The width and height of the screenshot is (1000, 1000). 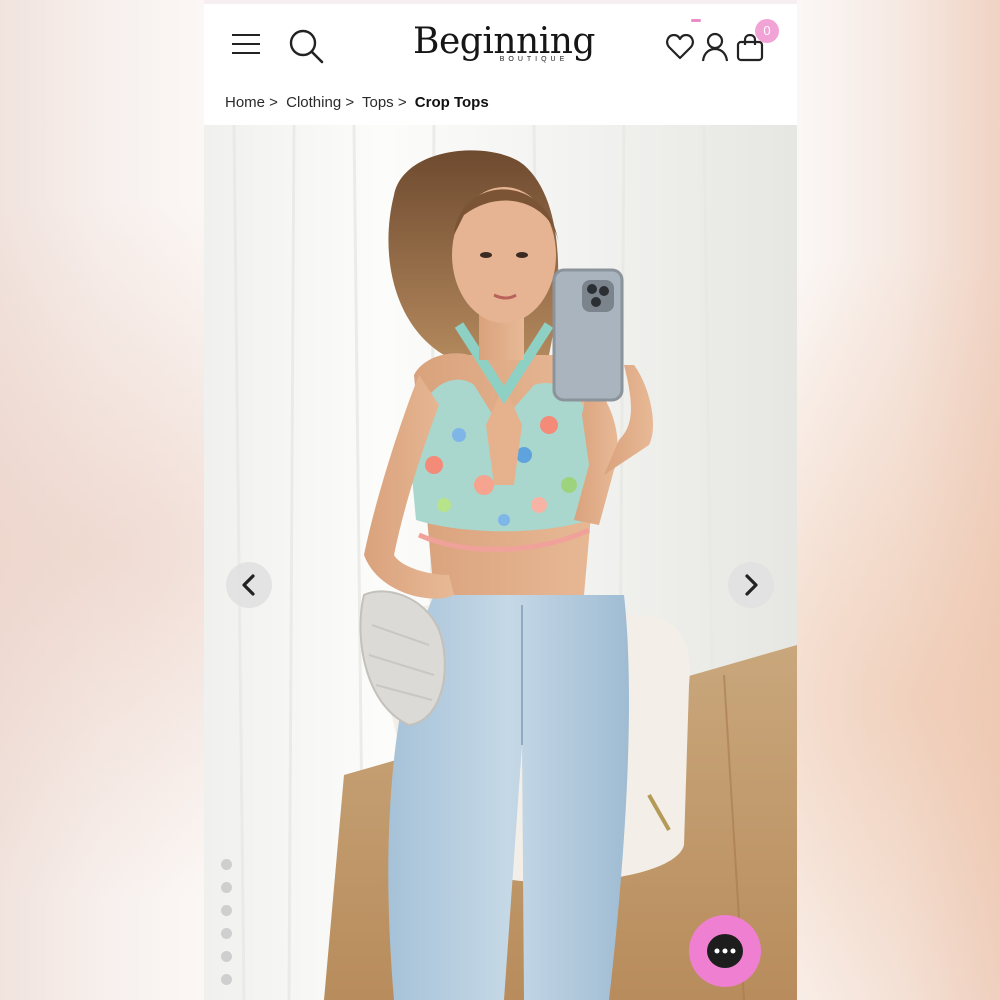 I want to click on breadcrumb-home: Home >, so click(x=251, y=102).